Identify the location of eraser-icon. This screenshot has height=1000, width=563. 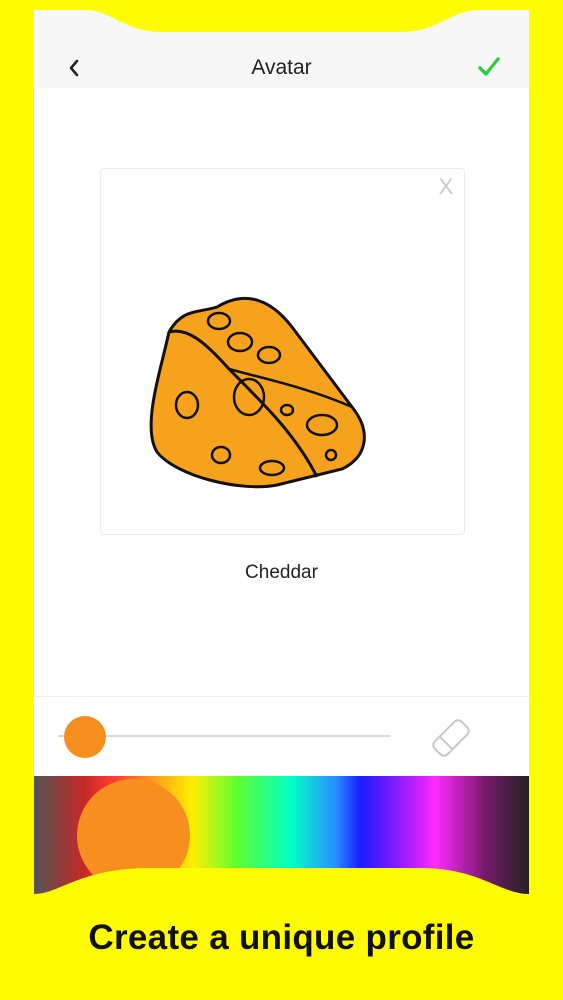
(451, 738).